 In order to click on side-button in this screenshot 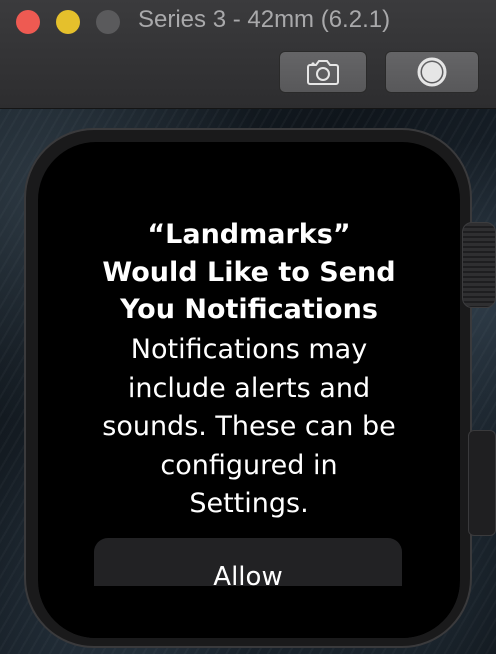, I will do `click(482, 483)`.